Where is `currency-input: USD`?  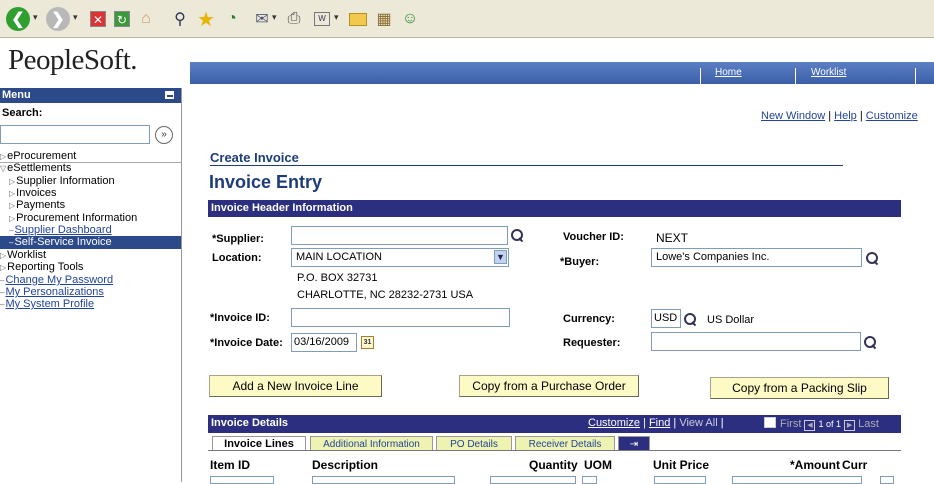
currency-input: USD is located at coordinates (666, 318).